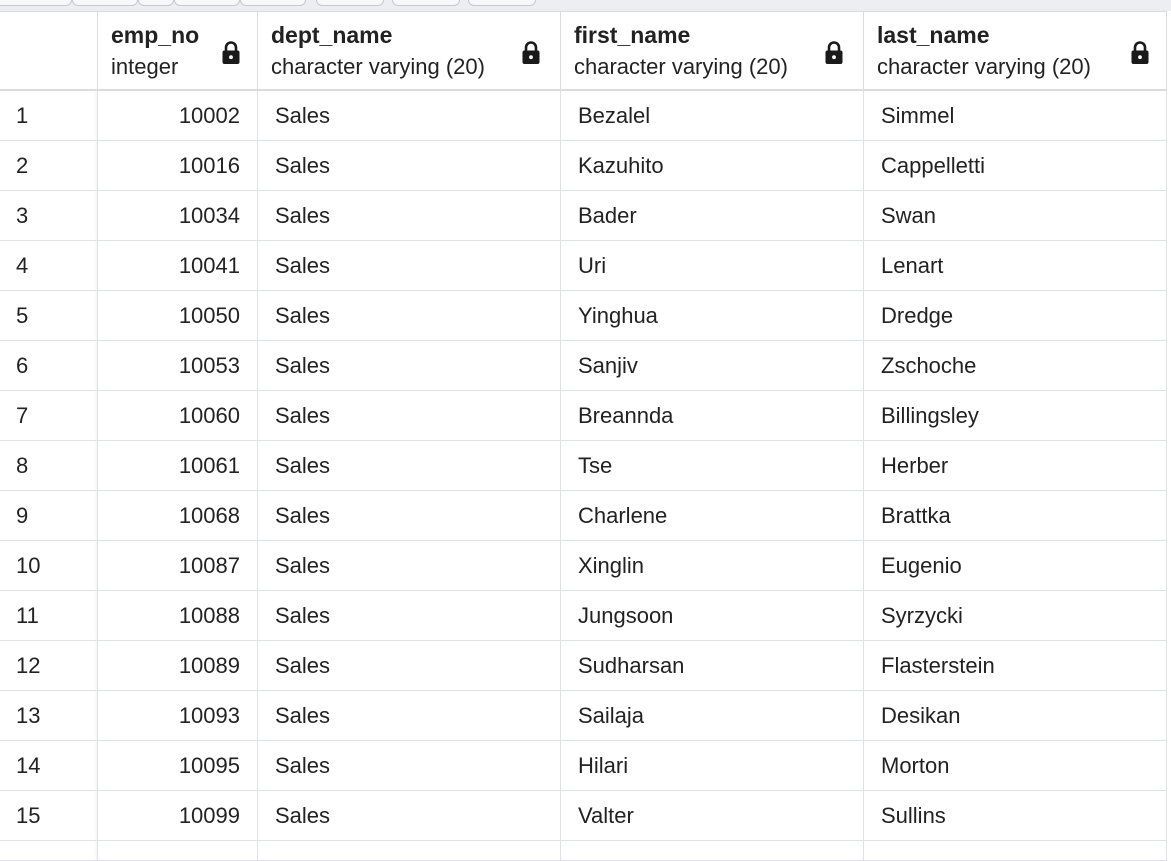 The image size is (1171, 861). What do you see at coordinates (178, 165) in the screenshot?
I see `emp-no-cell: 10016` at bounding box center [178, 165].